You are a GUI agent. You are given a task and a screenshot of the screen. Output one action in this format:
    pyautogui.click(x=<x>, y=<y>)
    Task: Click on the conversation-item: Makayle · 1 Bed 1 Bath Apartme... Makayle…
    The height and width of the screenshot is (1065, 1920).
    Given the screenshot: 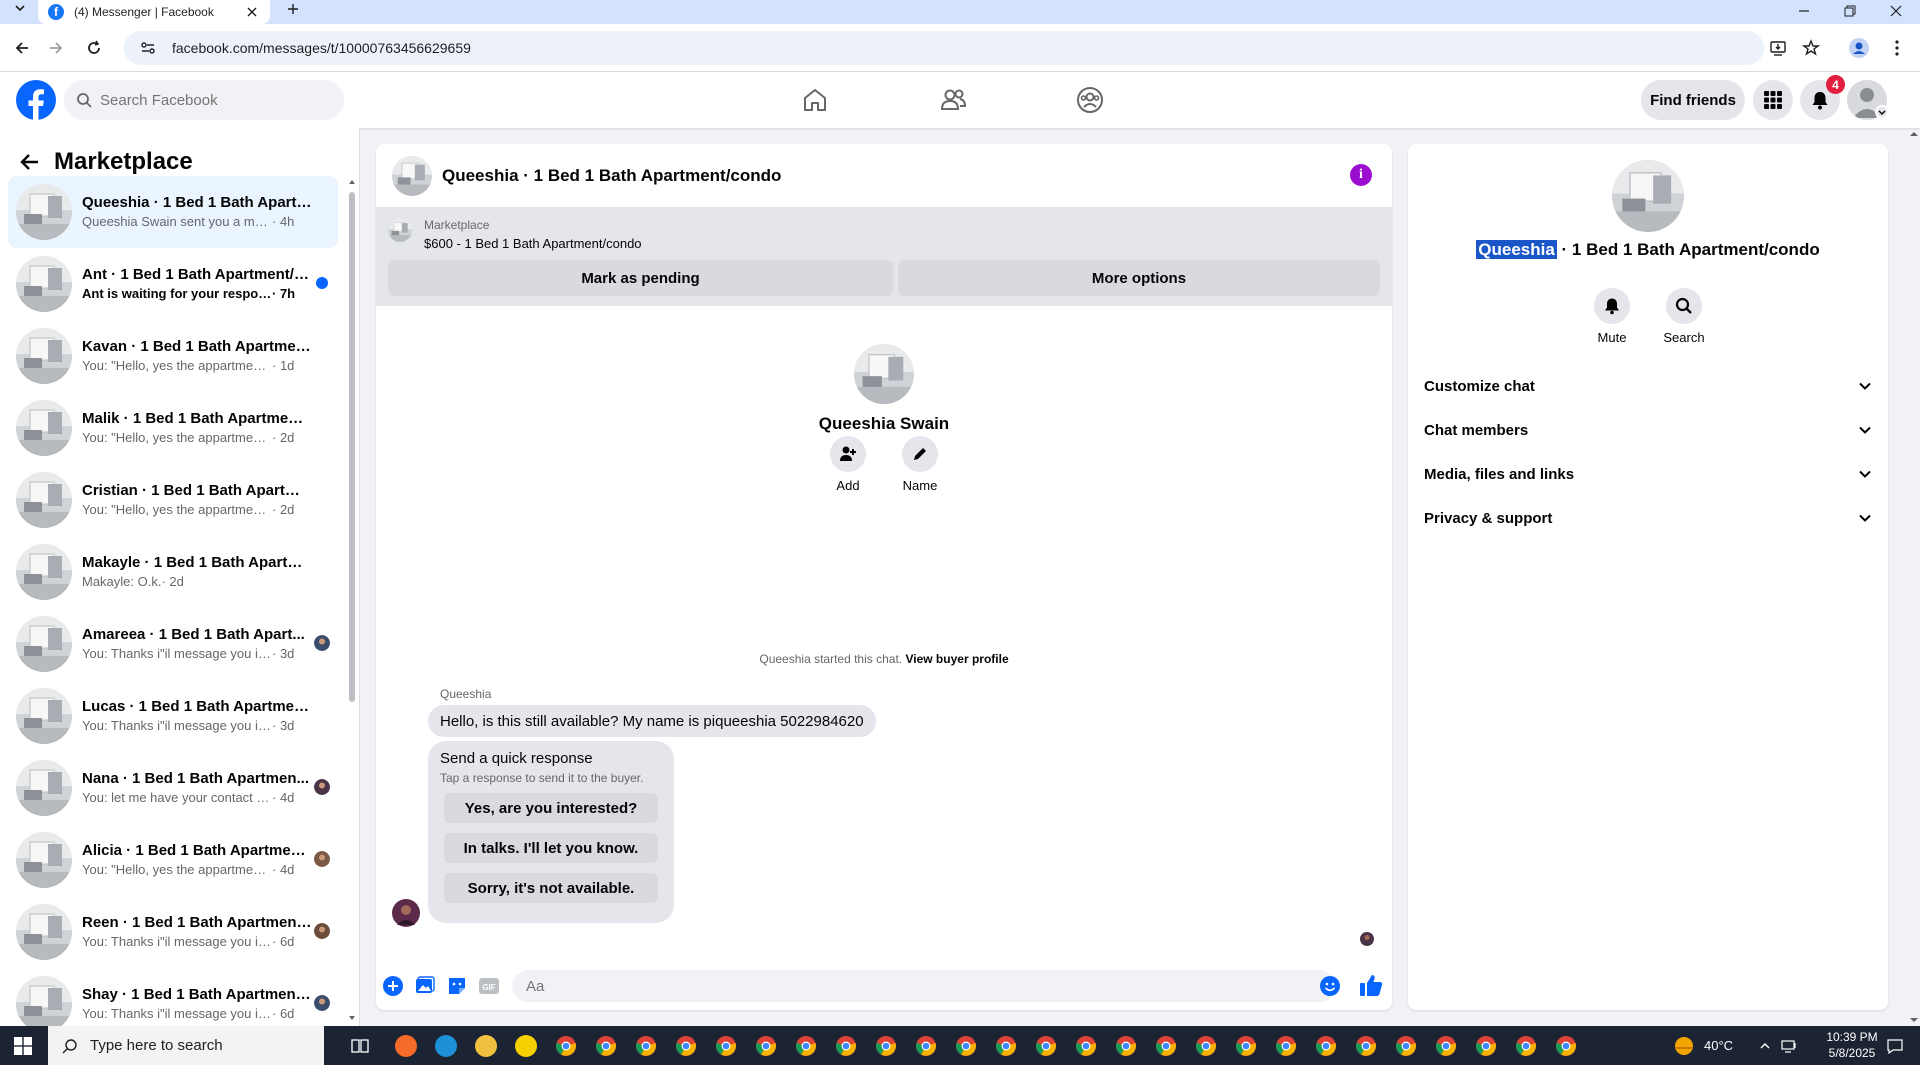 What is the action you would take?
    pyautogui.click(x=173, y=572)
    